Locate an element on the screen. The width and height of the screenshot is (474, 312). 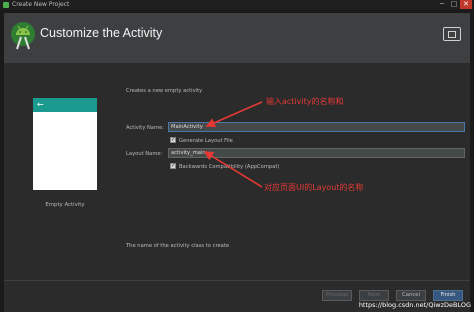
window-titlebar: Create New Project ─ □ ✕ is located at coordinates (237, 5).